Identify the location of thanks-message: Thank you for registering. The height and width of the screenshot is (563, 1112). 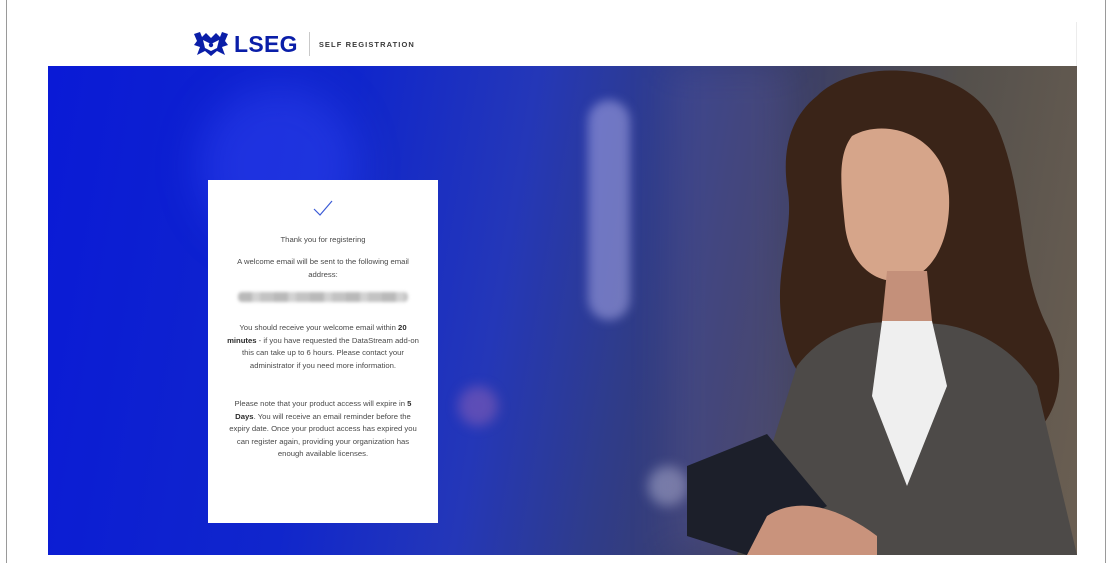
(323, 239).